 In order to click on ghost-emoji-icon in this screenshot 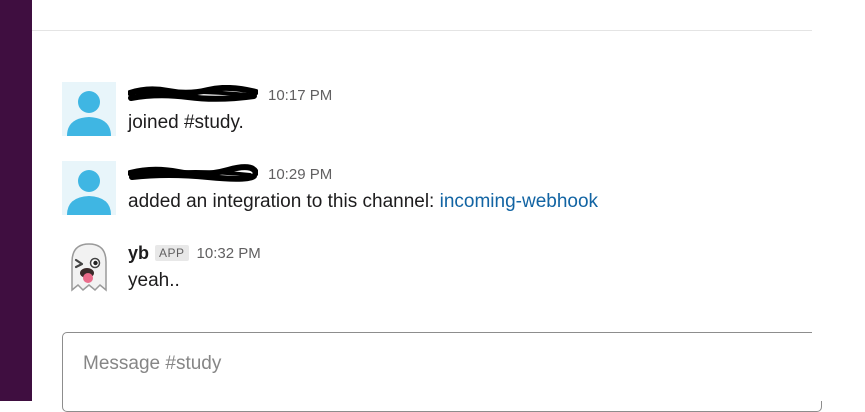, I will do `click(89, 267)`.